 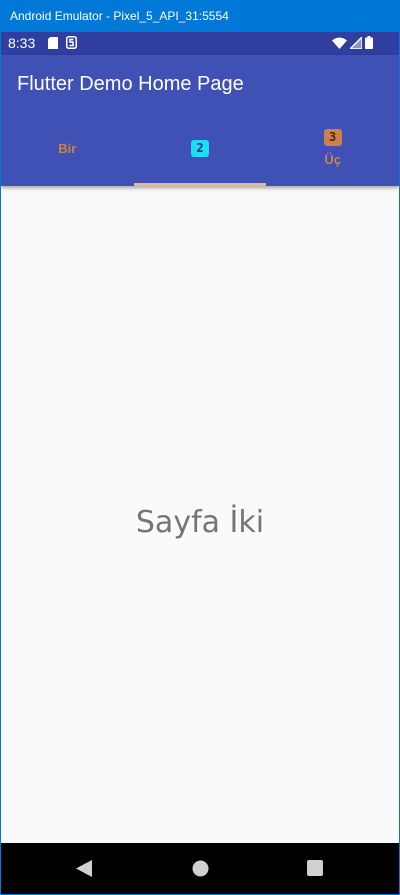 I want to click on signal-icon, so click(x=355, y=44).